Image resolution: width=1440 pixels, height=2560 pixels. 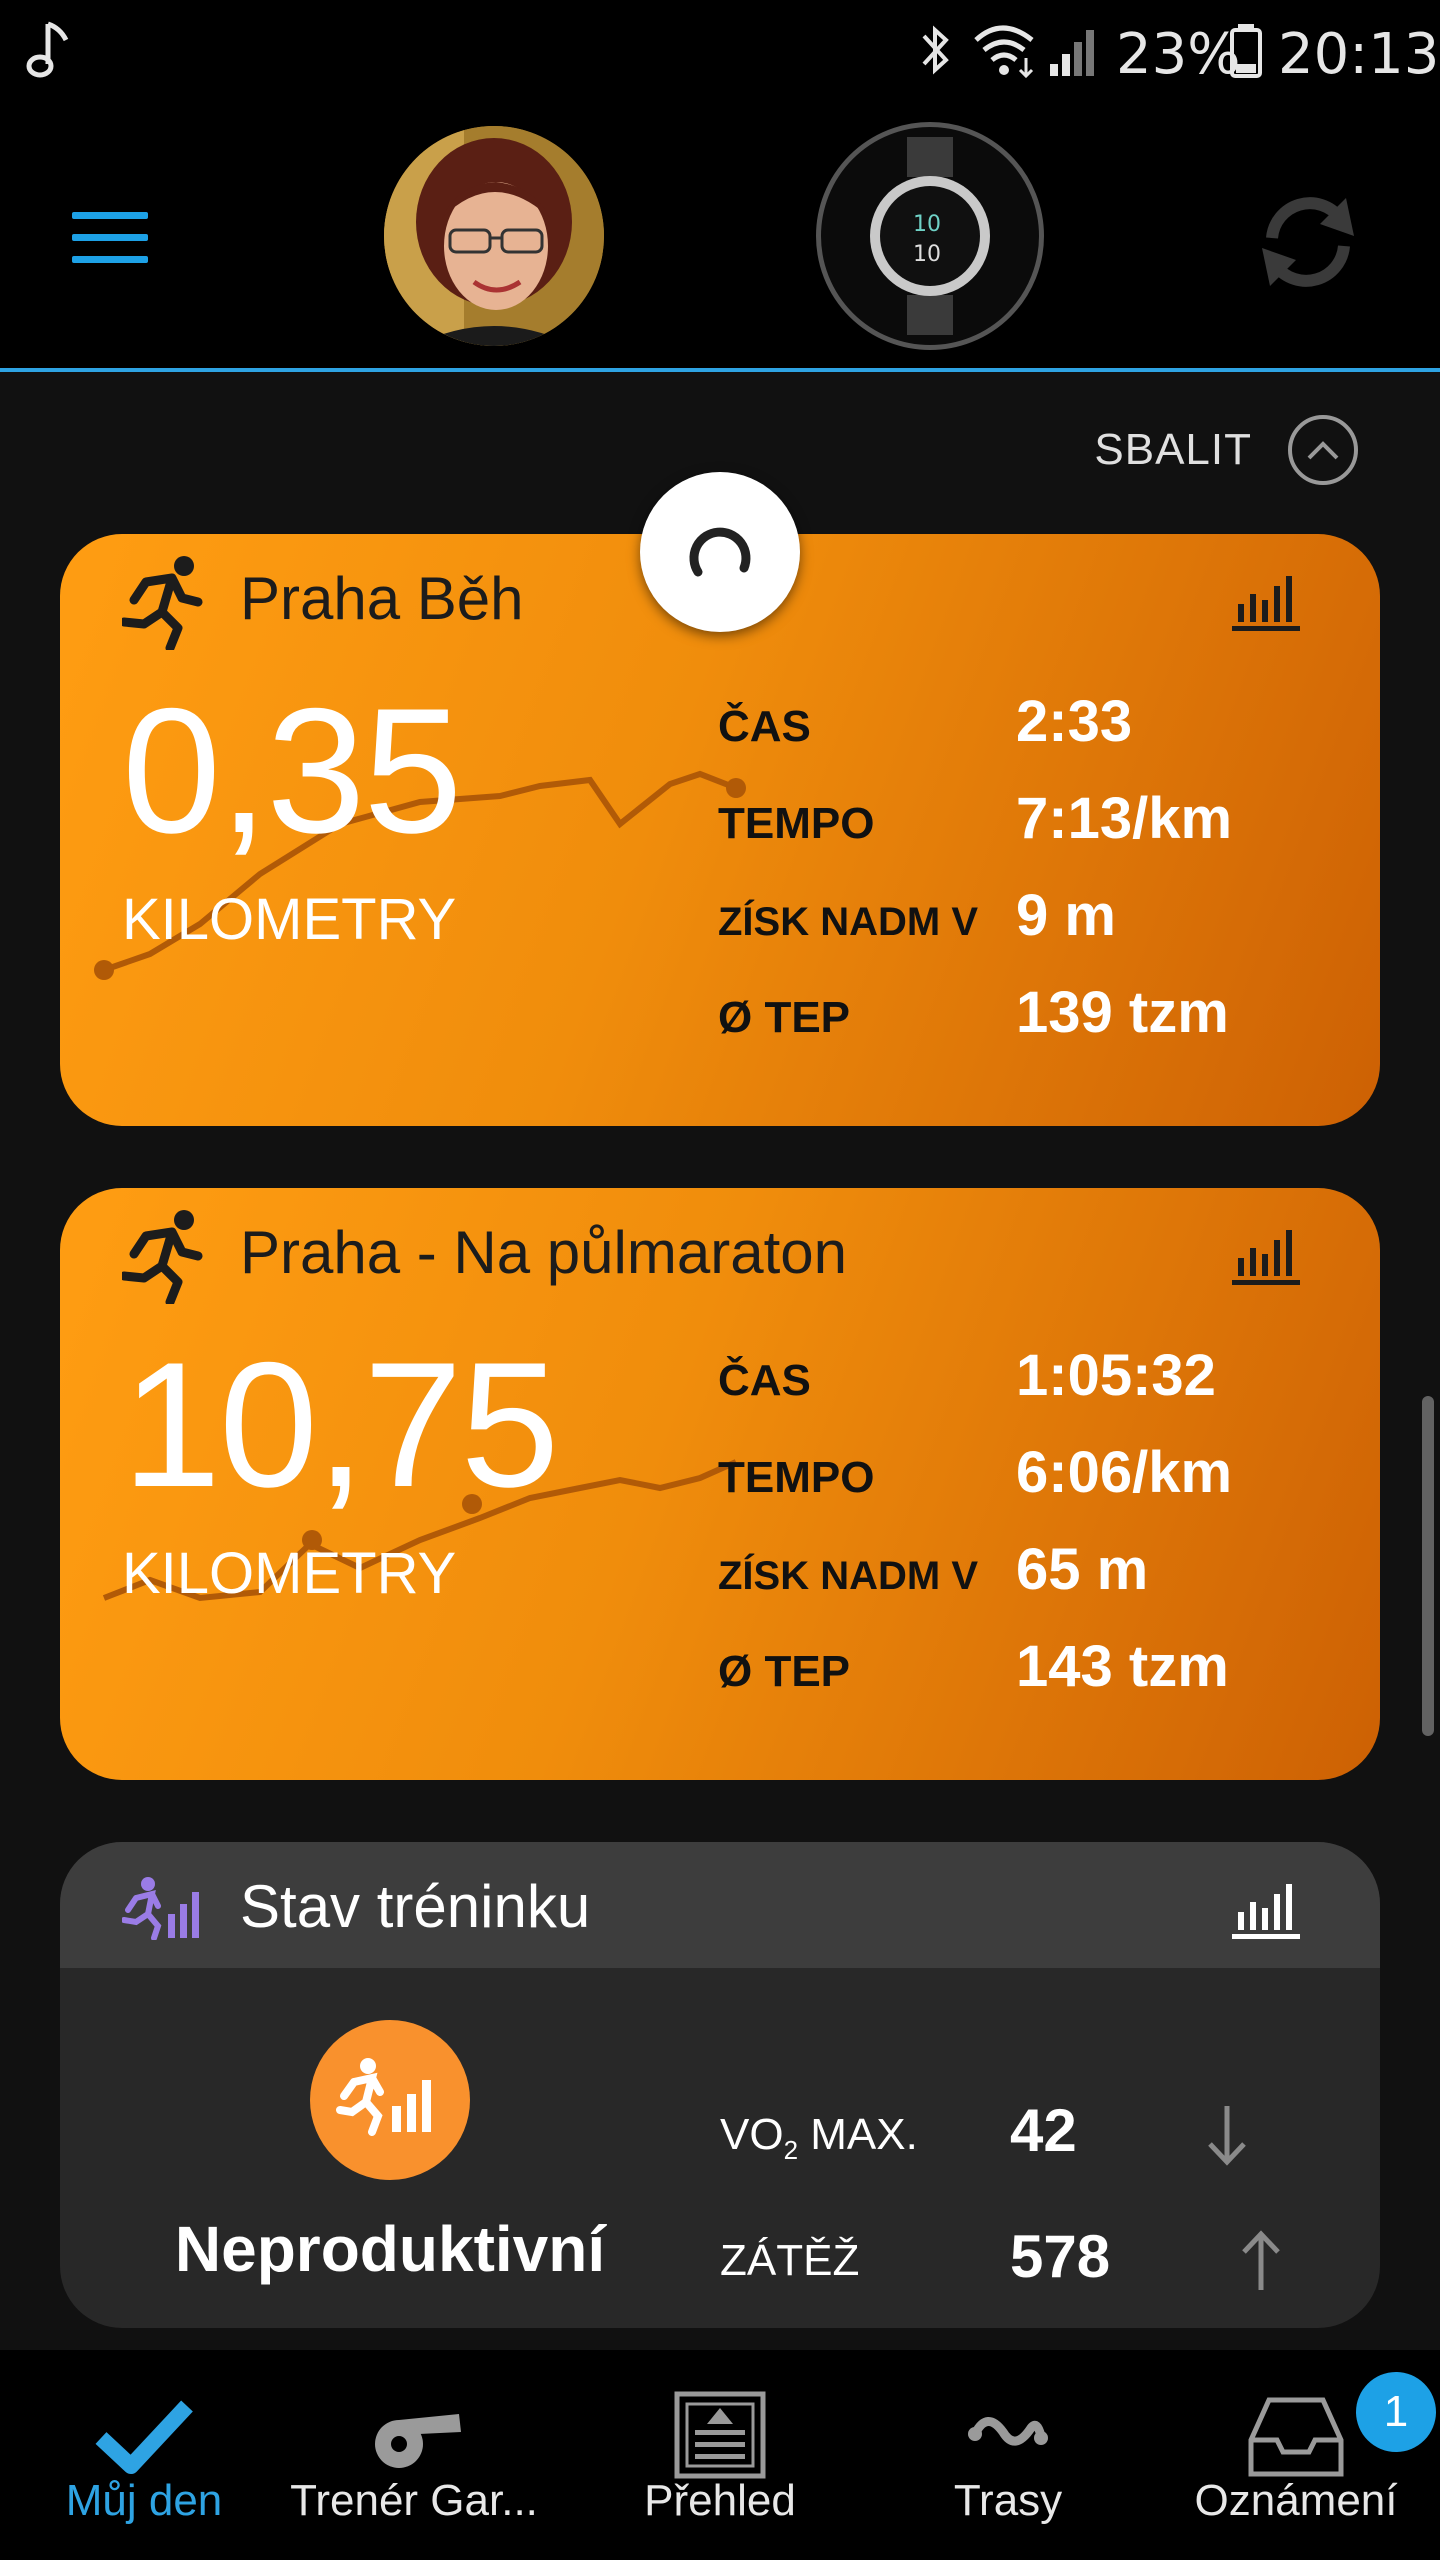 I want to click on route-icon, so click(x=1008, y=2431).